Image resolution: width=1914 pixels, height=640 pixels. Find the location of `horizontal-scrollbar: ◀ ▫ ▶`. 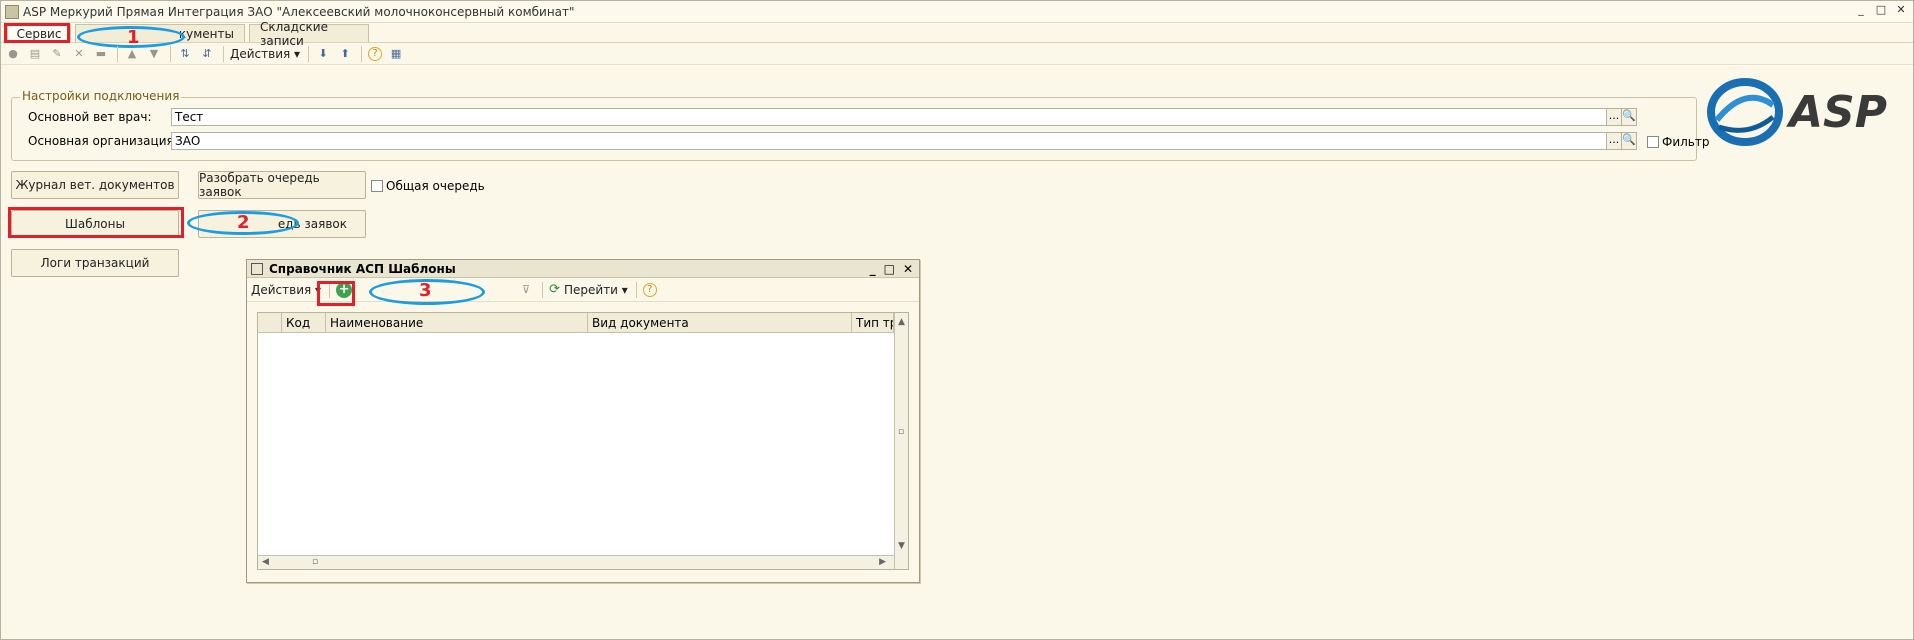

horizontal-scrollbar: ◀ ▫ ▶ is located at coordinates (576, 562).